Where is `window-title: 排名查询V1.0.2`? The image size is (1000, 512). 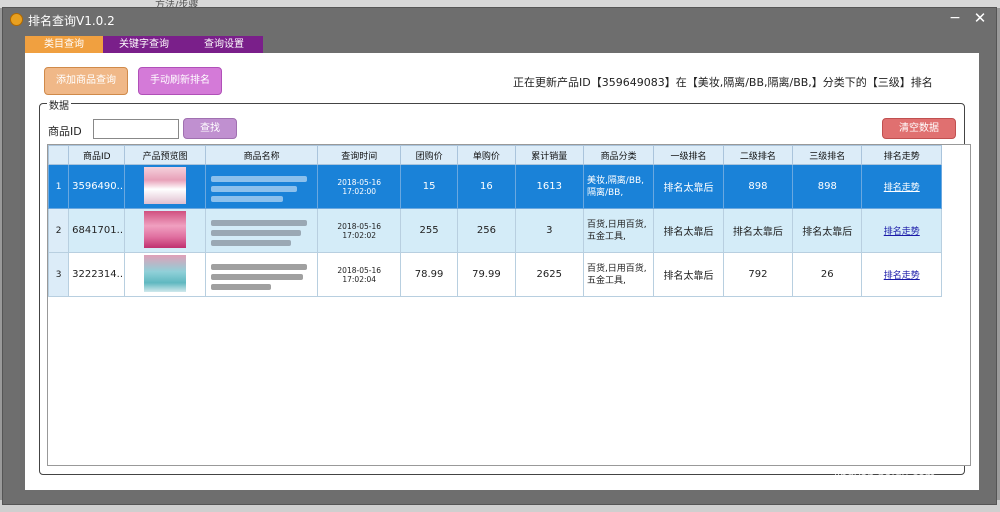 window-title: 排名查询V1.0.2 is located at coordinates (71, 21).